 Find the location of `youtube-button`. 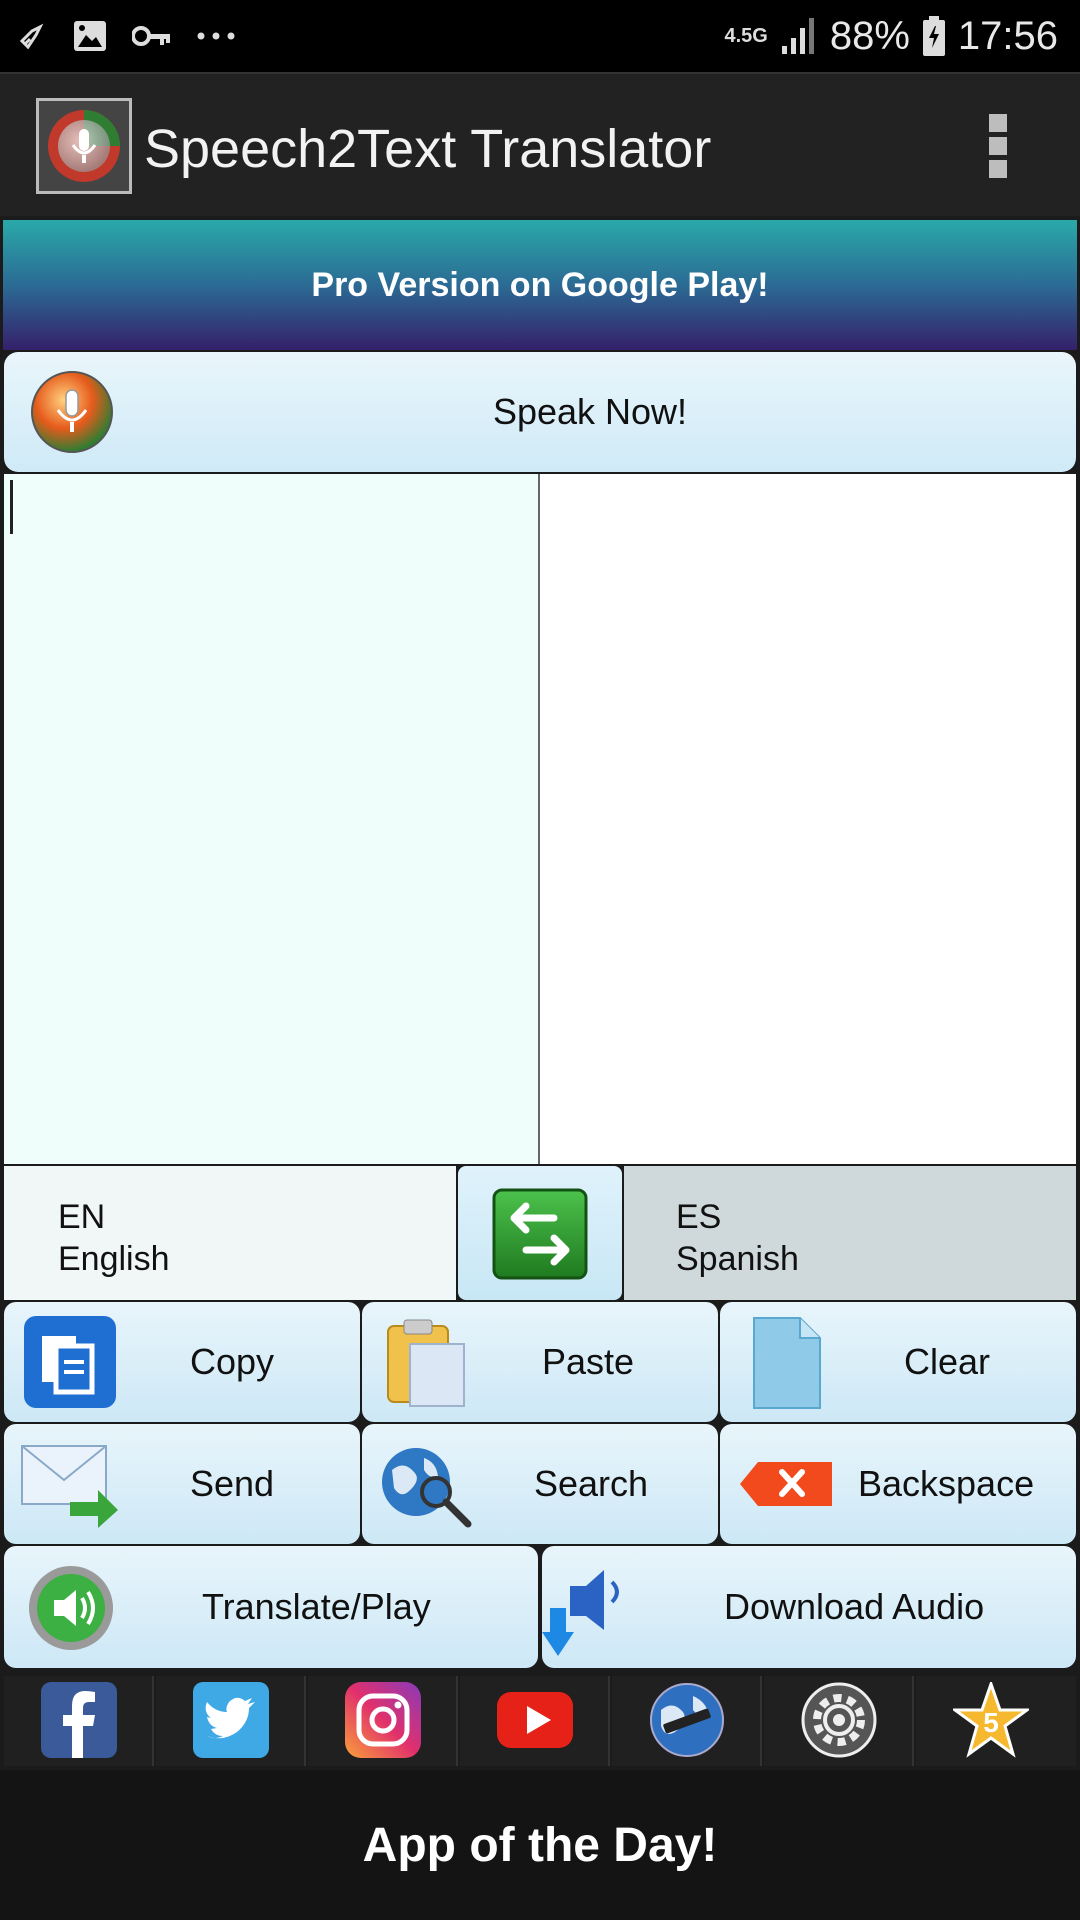

youtube-button is located at coordinates (535, 1721).